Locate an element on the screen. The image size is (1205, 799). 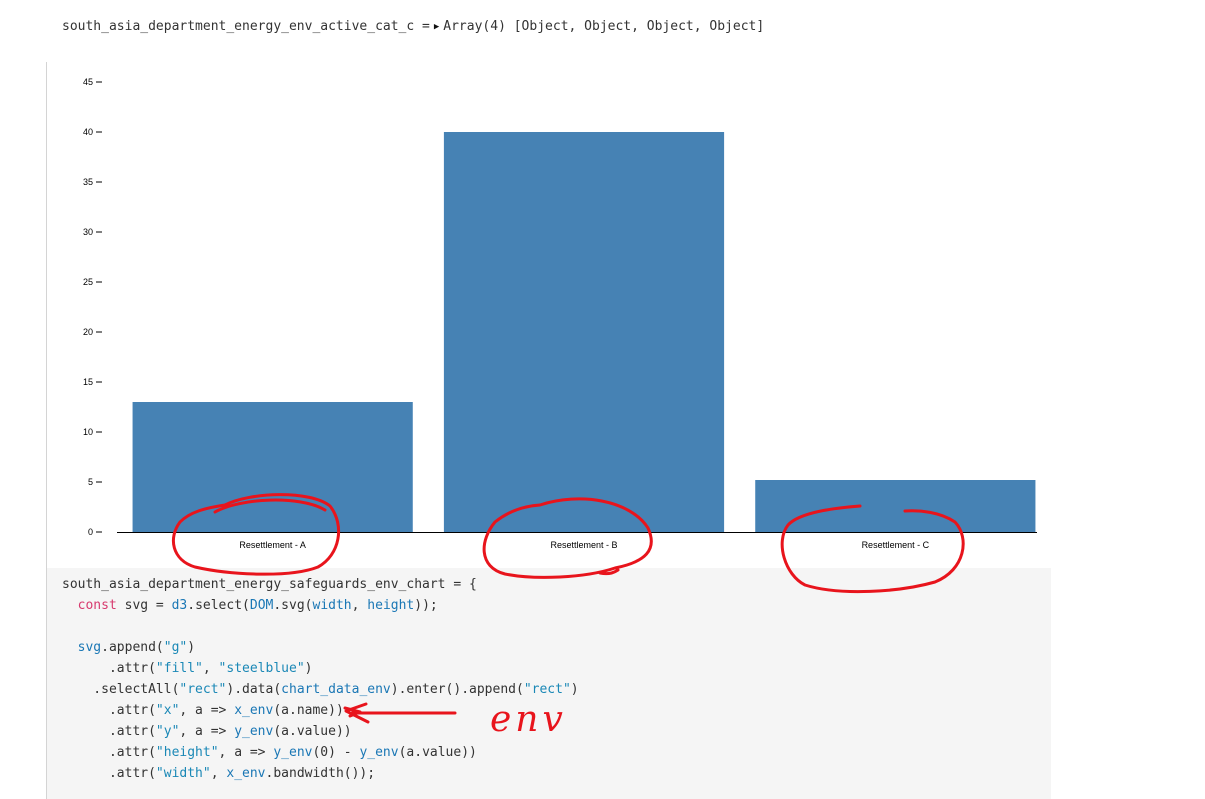
code-token: )); is located at coordinates (426, 605).